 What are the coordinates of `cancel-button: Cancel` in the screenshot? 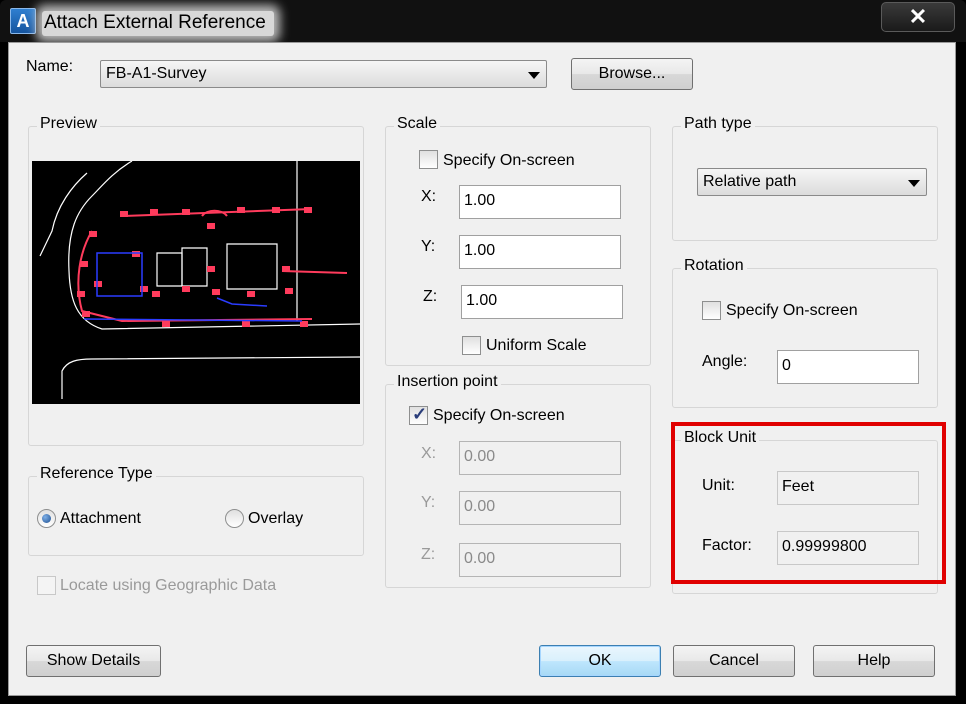 It's located at (734, 661).